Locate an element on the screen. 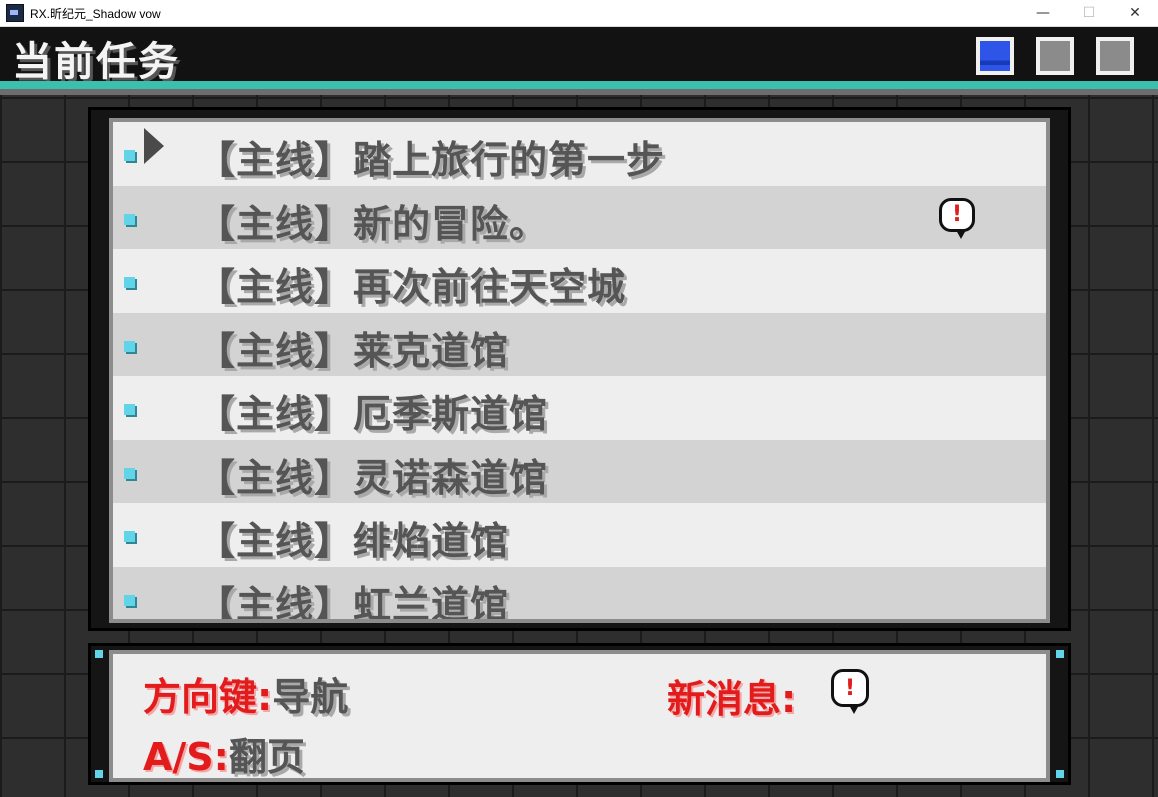 The width and height of the screenshot is (1158, 797). close-button: ✕ is located at coordinates (1135, 13).